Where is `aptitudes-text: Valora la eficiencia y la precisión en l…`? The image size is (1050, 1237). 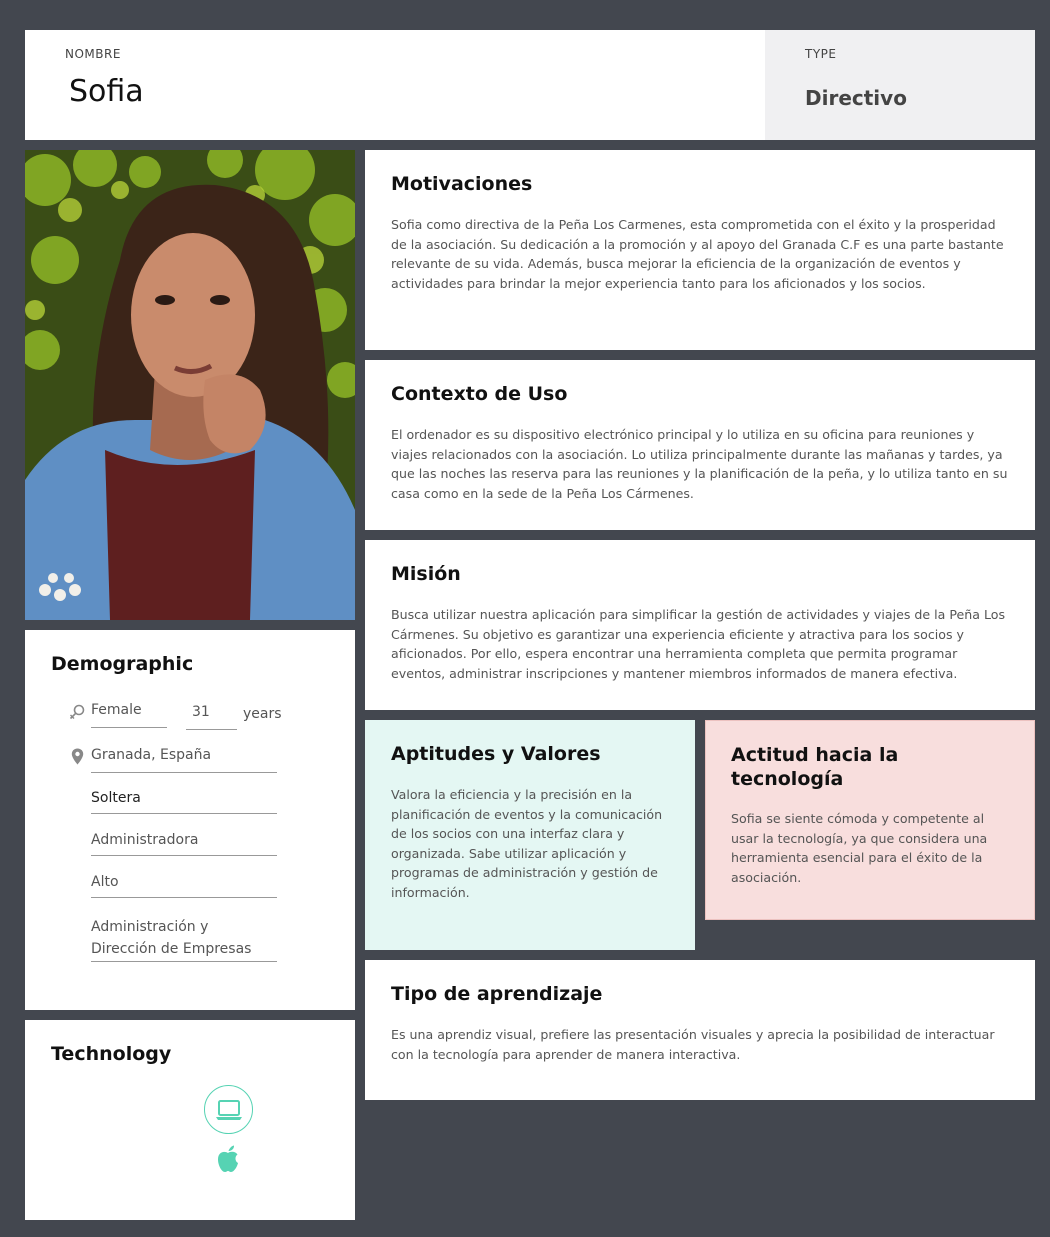 aptitudes-text: Valora la eficiencia y la precisión en l… is located at coordinates (527, 843).